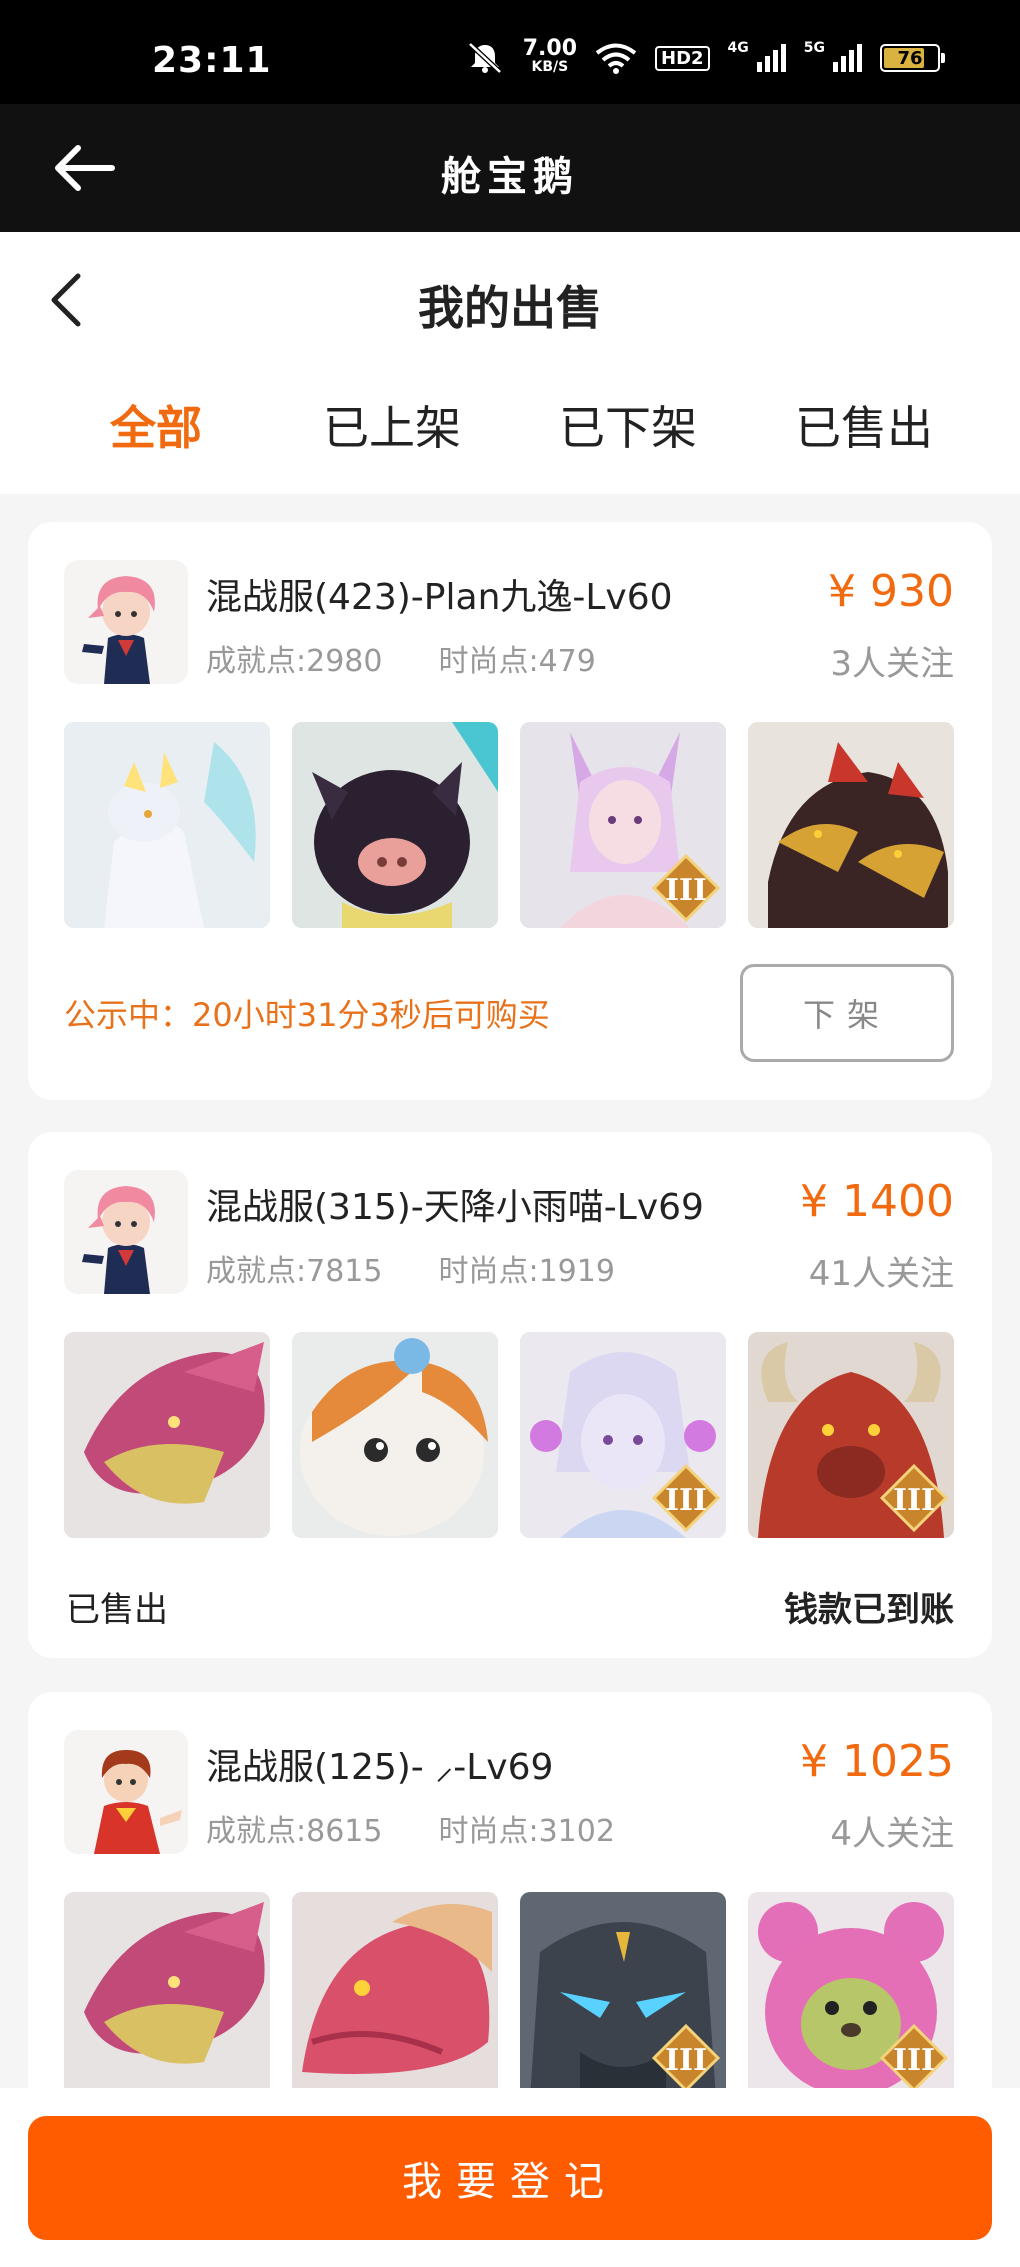 The height and width of the screenshot is (2267, 1020). I want to click on status-time: 23:11, so click(212, 60).